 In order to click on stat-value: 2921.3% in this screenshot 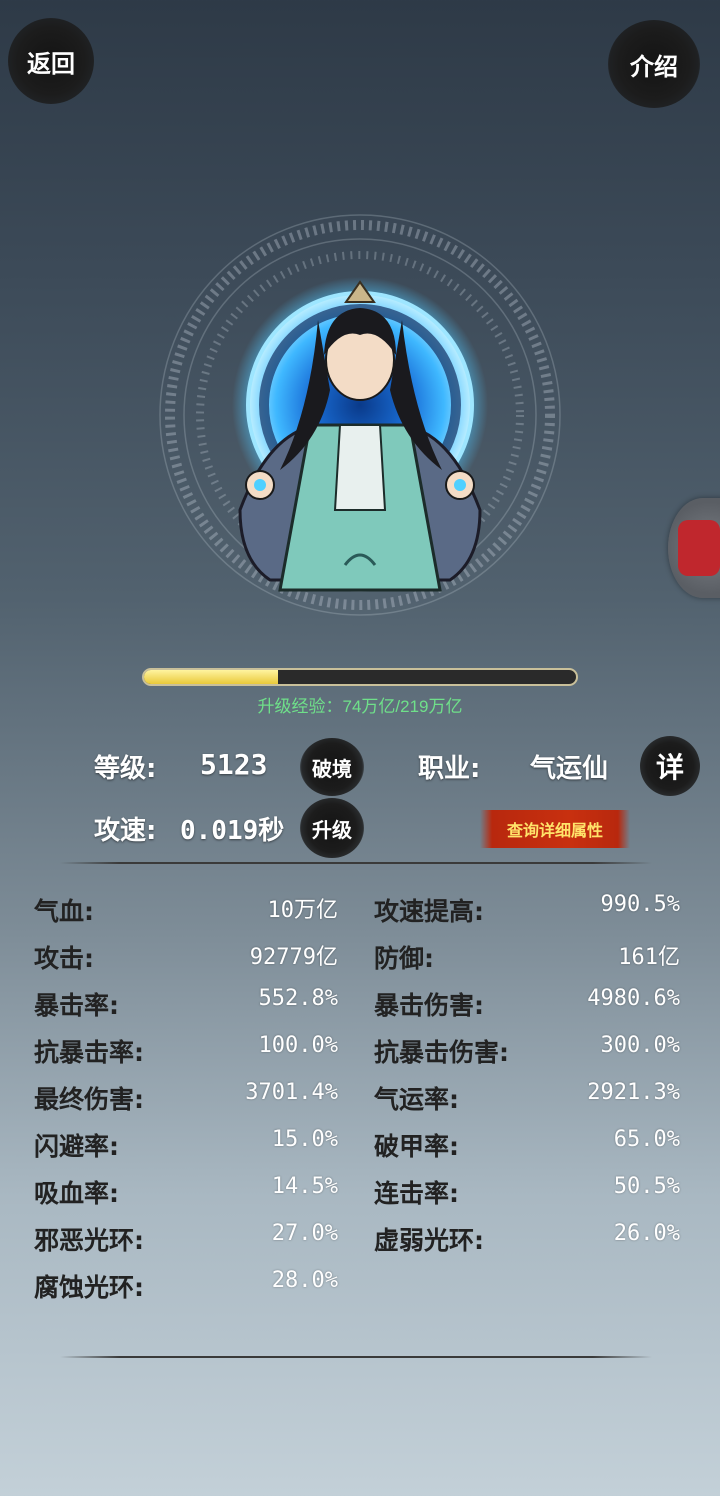, I will do `click(633, 1092)`.